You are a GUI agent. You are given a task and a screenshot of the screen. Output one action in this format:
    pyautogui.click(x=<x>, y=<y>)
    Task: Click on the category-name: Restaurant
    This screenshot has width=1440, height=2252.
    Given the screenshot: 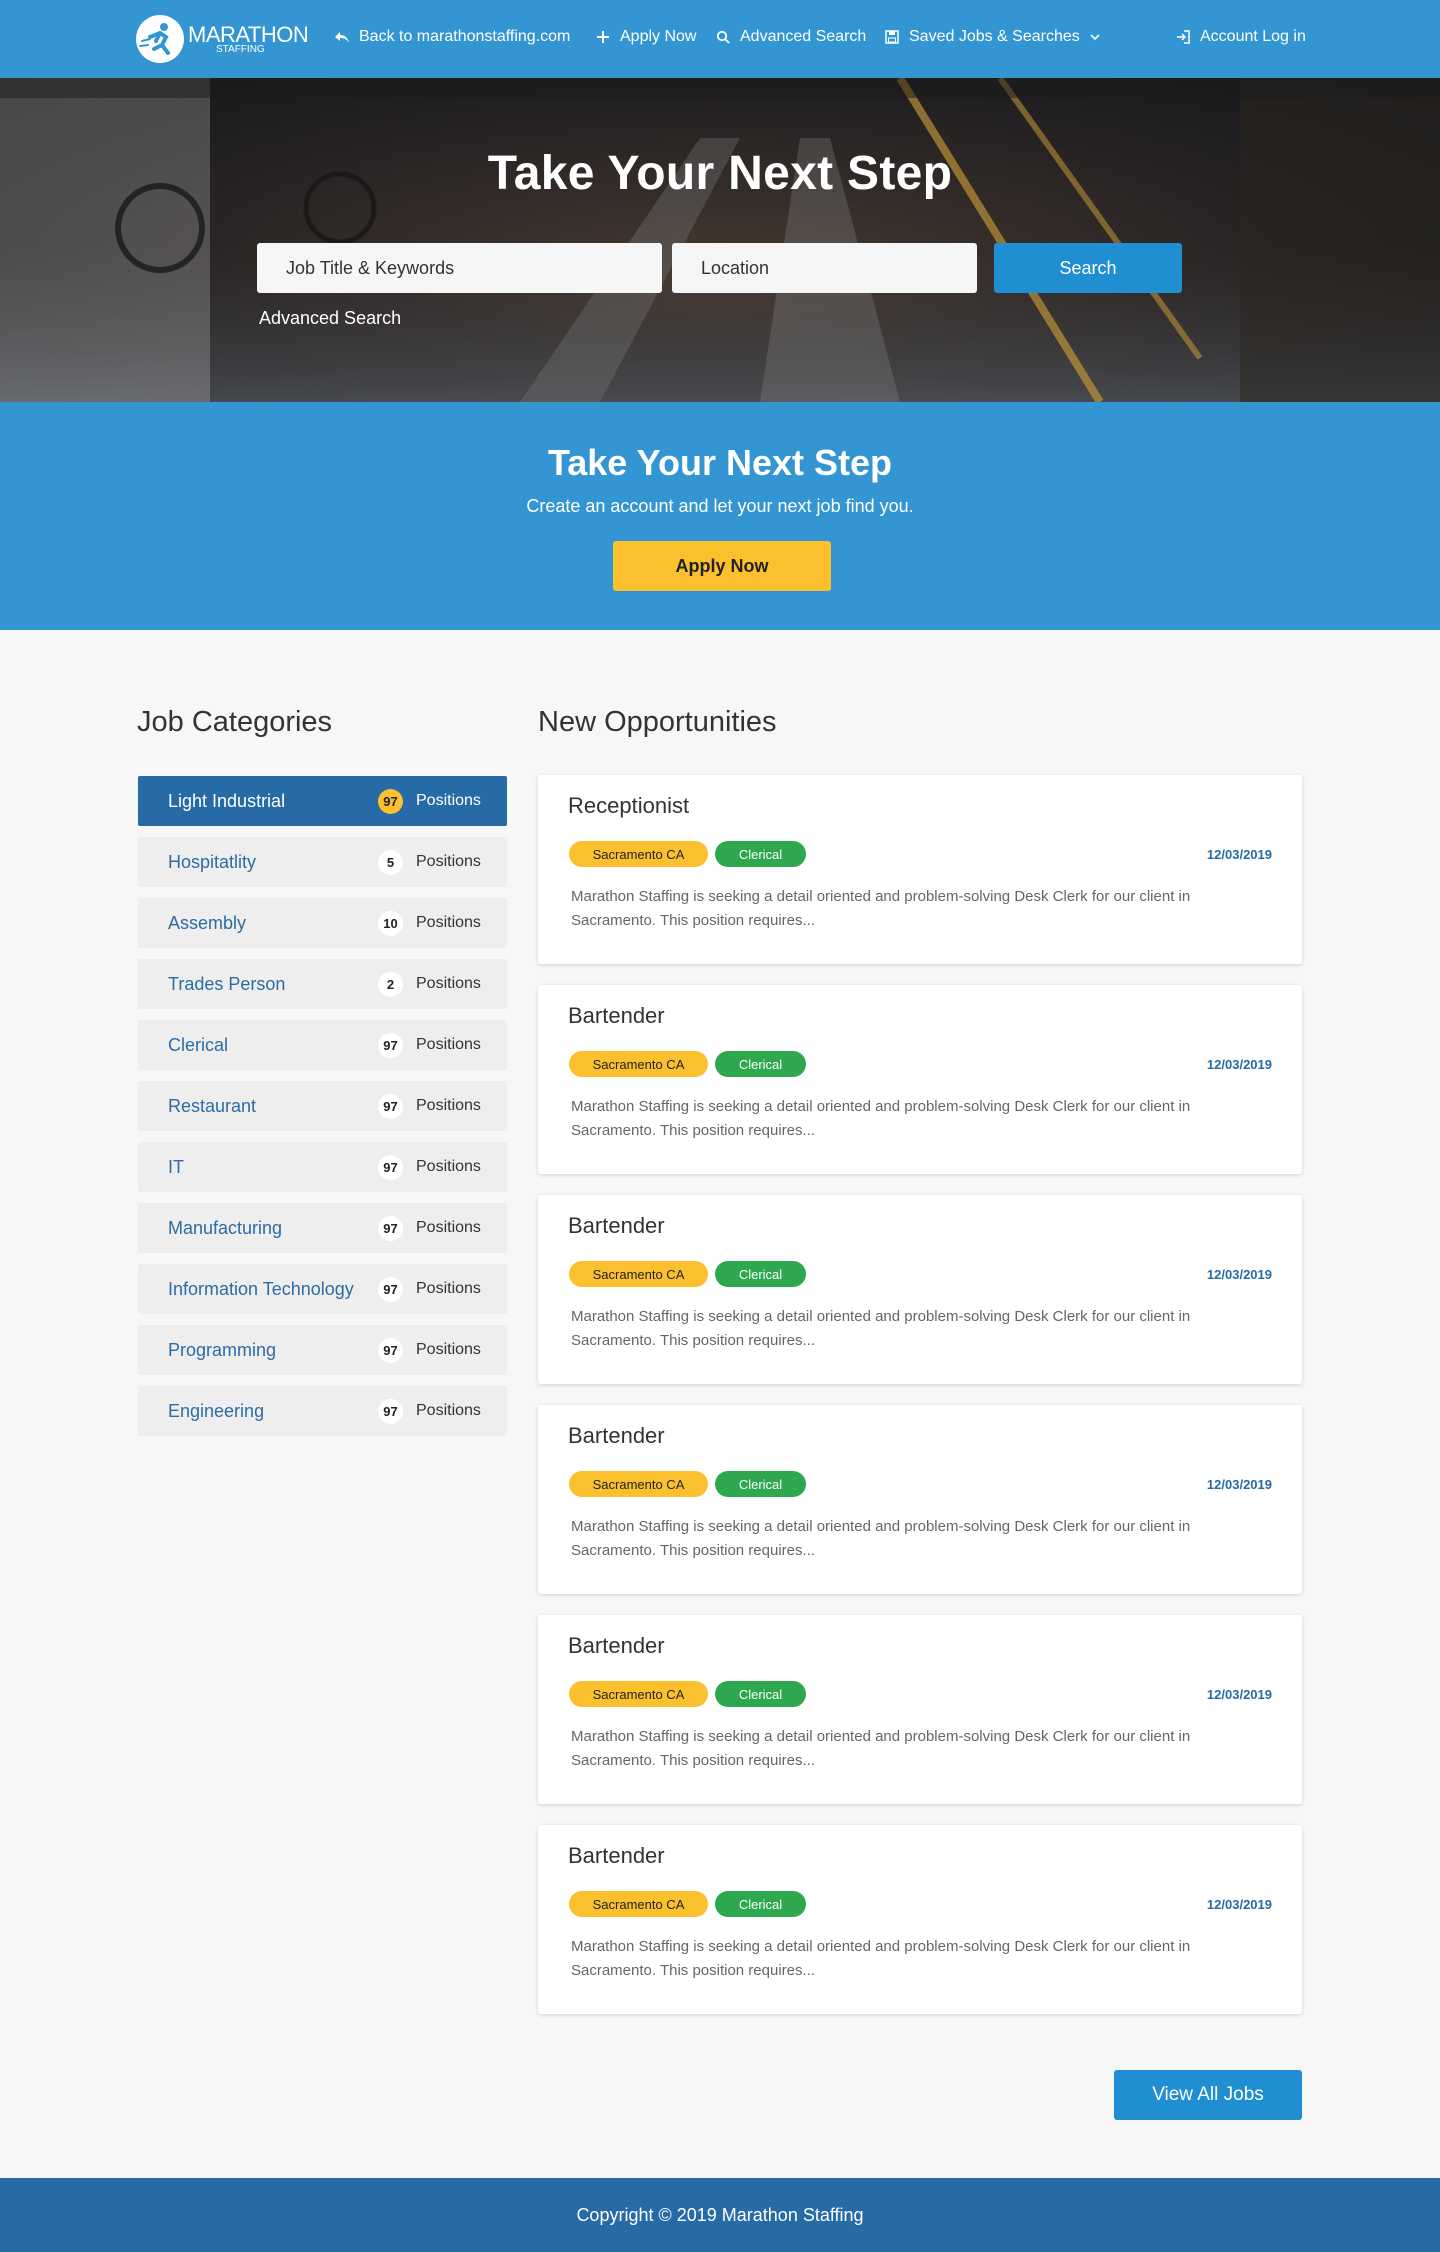 What is the action you would take?
    pyautogui.click(x=212, y=1105)
    